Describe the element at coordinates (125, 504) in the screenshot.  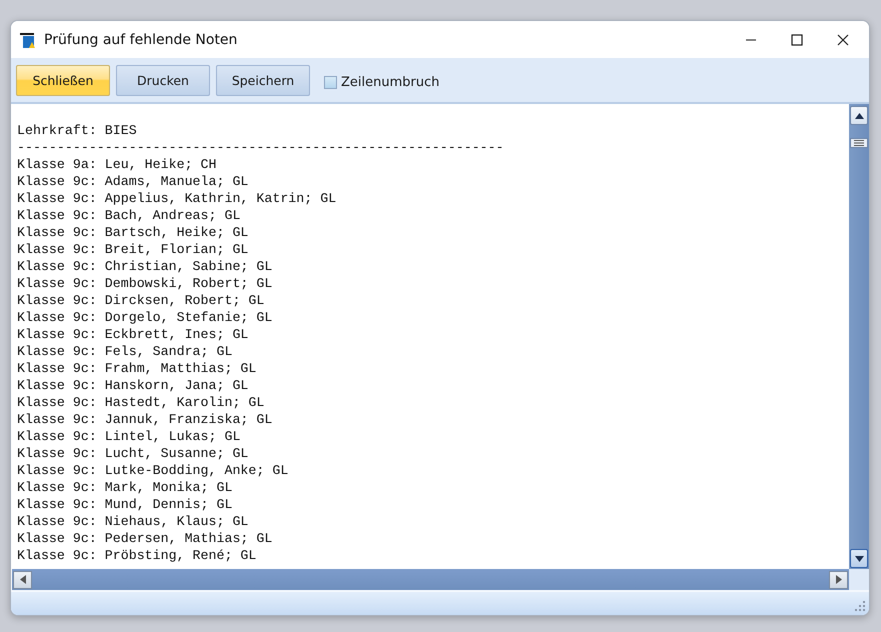
I see `report-line: Klasse 9c: Mund, Dennis; GL` at that location.